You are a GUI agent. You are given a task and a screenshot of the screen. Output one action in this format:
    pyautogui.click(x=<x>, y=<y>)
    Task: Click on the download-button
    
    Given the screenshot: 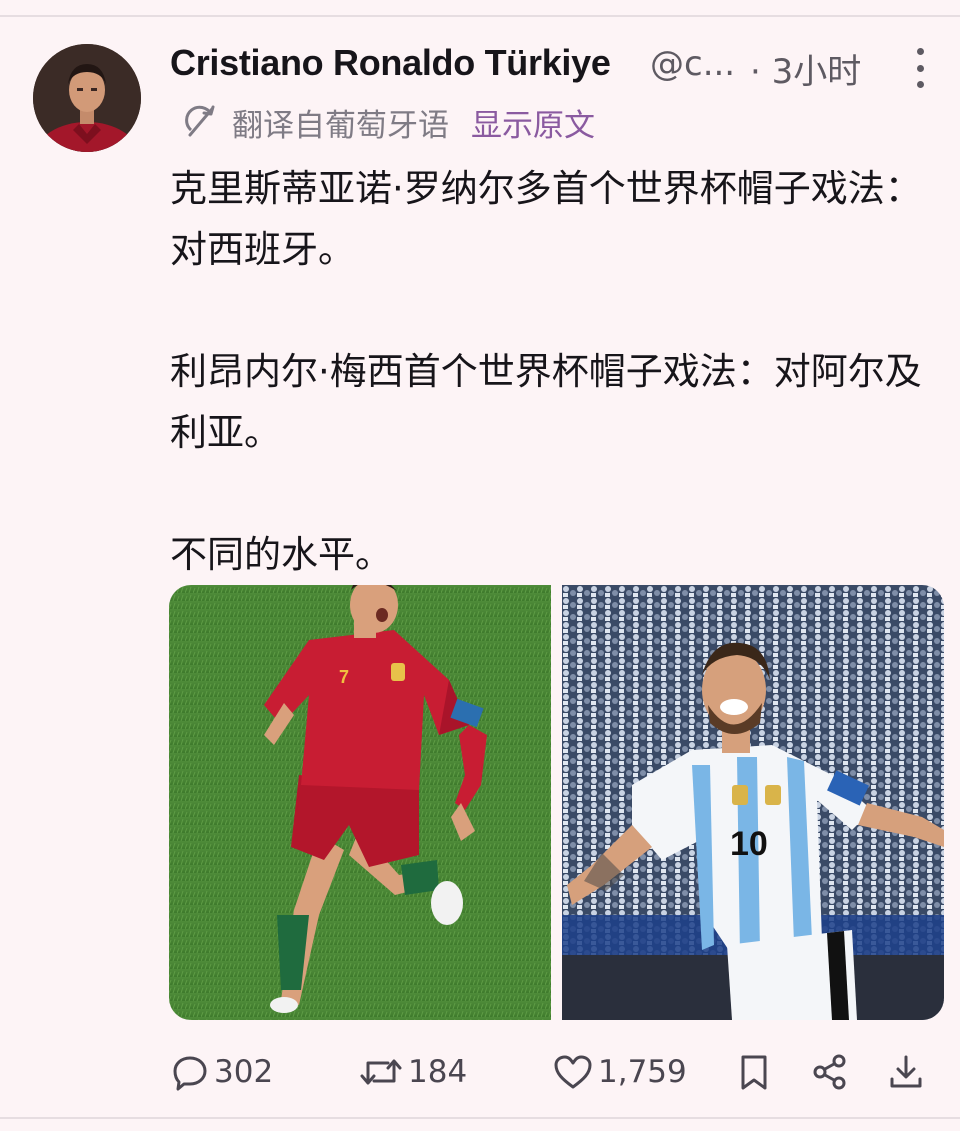 What is the action you would take?
    pyautogui.click(x=906, y=1072)
    